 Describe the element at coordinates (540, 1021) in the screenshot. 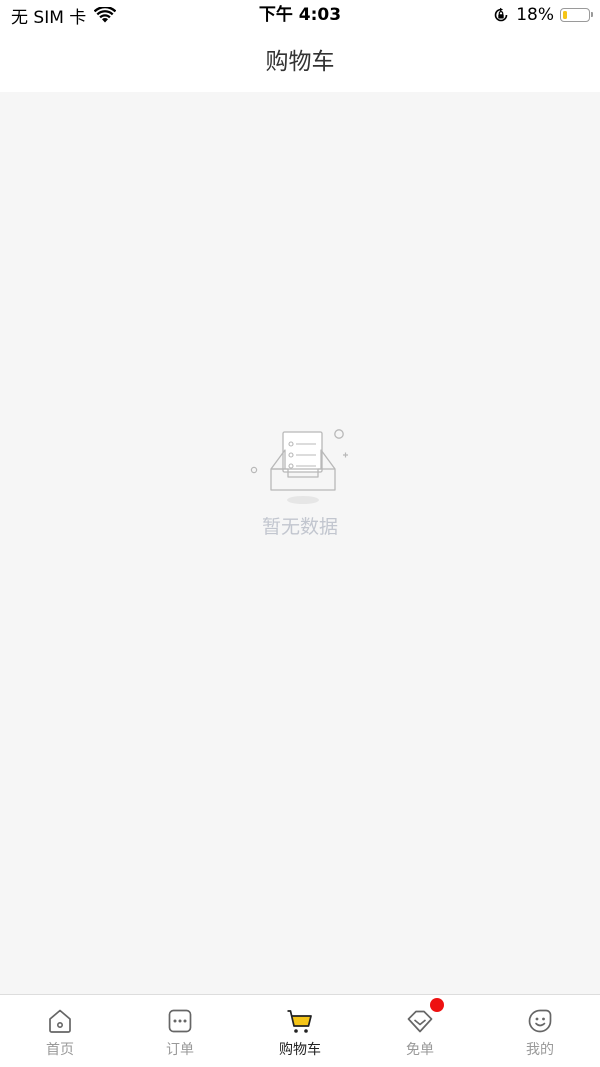

I see `profile-icon` at that location.